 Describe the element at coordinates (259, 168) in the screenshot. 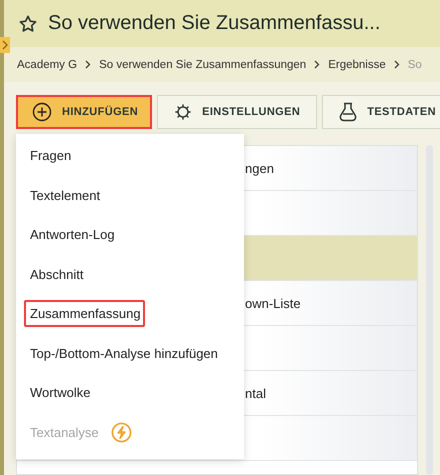

I see `row-title: ngen` at that location.